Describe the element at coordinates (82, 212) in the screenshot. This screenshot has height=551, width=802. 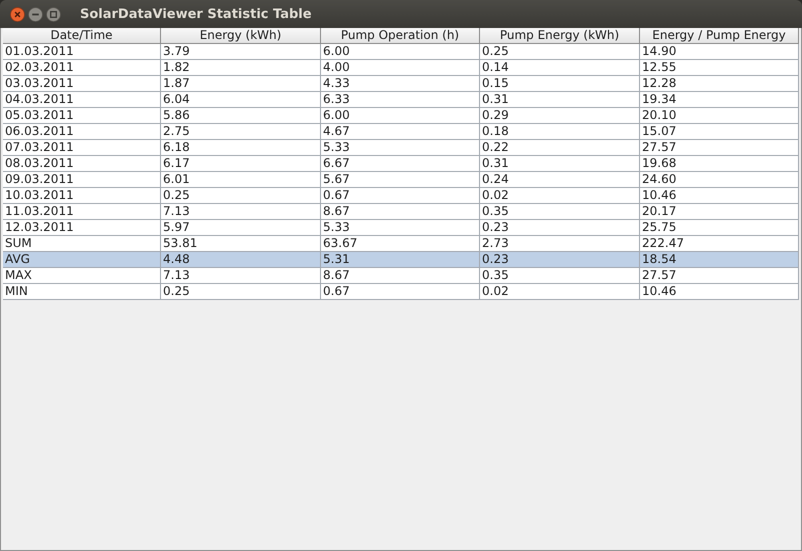
I see `table-cell: 11.03.2011` at that location.